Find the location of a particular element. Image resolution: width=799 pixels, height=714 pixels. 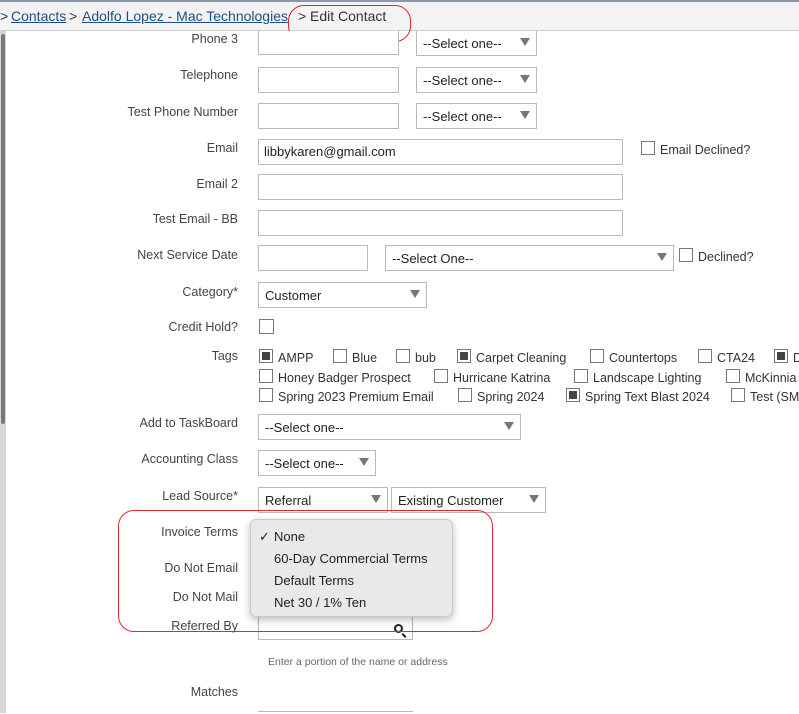

next-service-declined-label: Declined? is located at coordinates (726, 257).